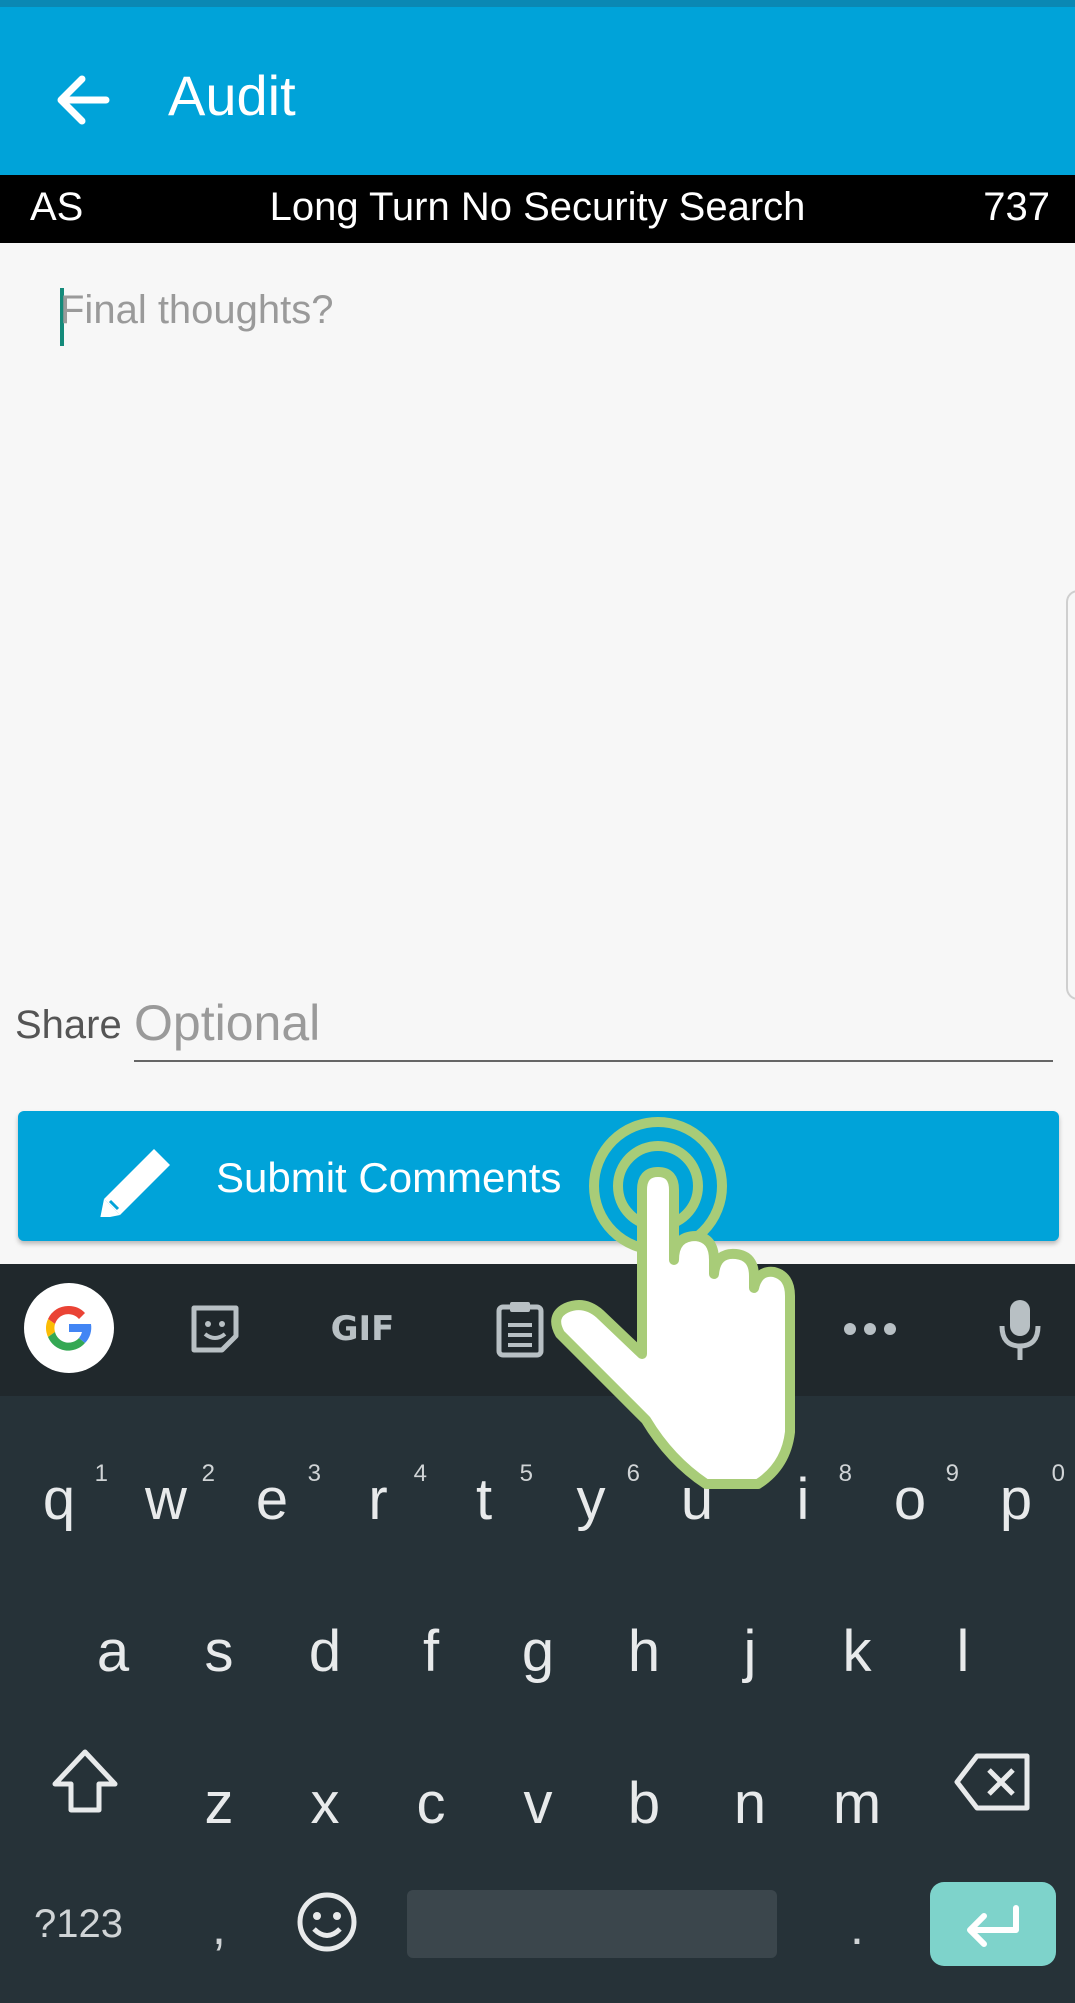 The height and width of the screenshot is (2003, 1075). Describe the element at coordinates (644, 1651) in the screenshot. I see `key-h: h` at that location.